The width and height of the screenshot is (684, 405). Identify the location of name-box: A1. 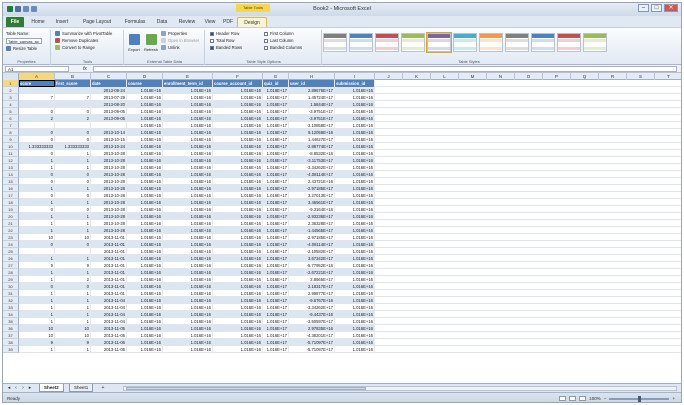
(37, 69).